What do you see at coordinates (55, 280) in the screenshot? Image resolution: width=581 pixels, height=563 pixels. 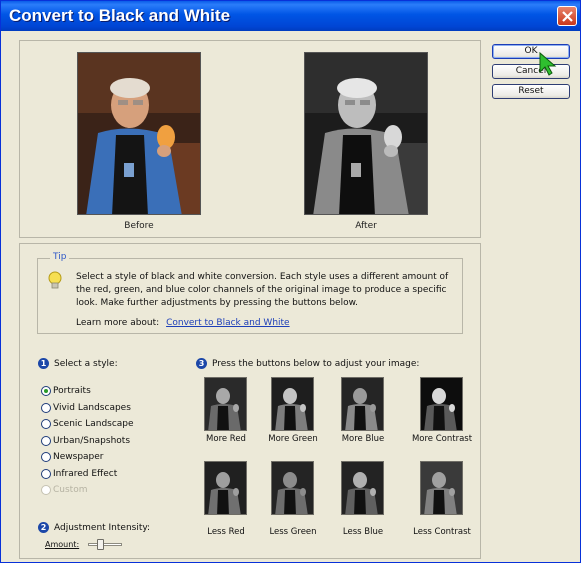 I see `lightbulb-icon` at bounding box center [55, 280].